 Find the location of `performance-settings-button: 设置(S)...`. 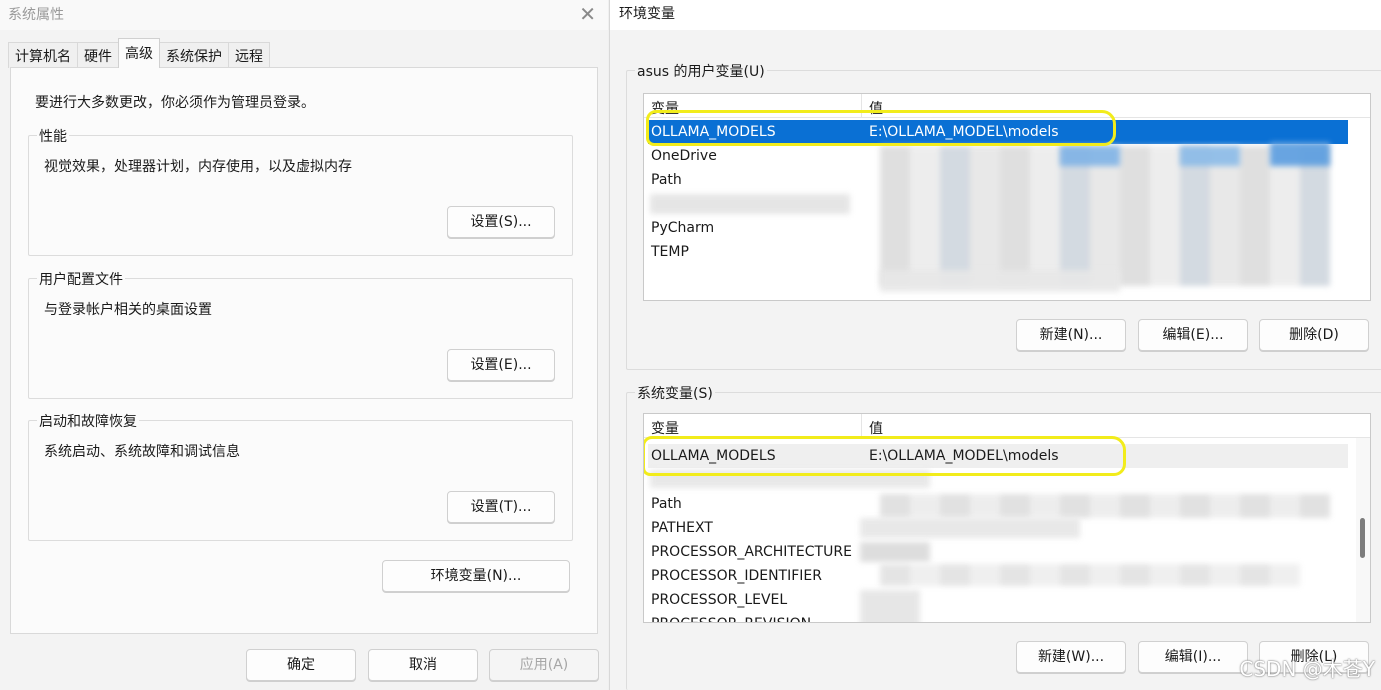

performance-settings-button: 设置(S)... is located at coordinates (501, 222).